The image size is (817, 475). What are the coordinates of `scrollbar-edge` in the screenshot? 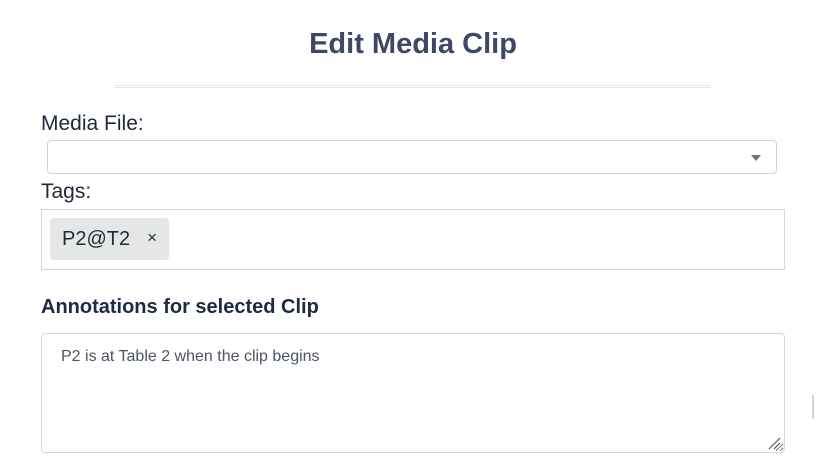 It's located at (813, 407).